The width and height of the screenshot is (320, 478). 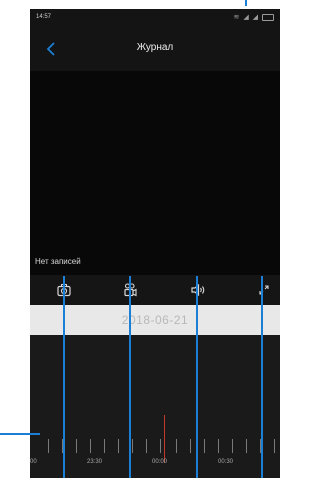 I want to click on status-icons: ≋ ◢ ◢, so click(x=253, y=17).